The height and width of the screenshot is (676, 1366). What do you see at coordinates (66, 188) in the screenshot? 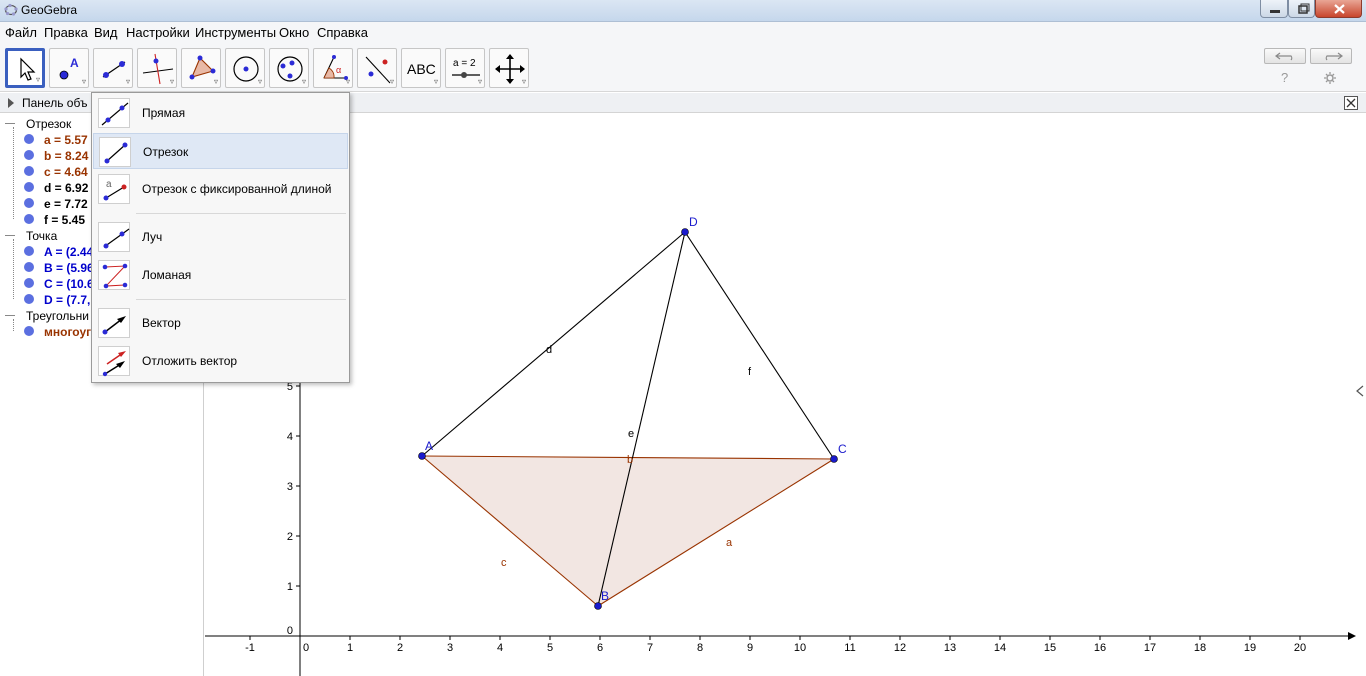
I see `object-d: d = 6.92` at bounding box center [66, 188].